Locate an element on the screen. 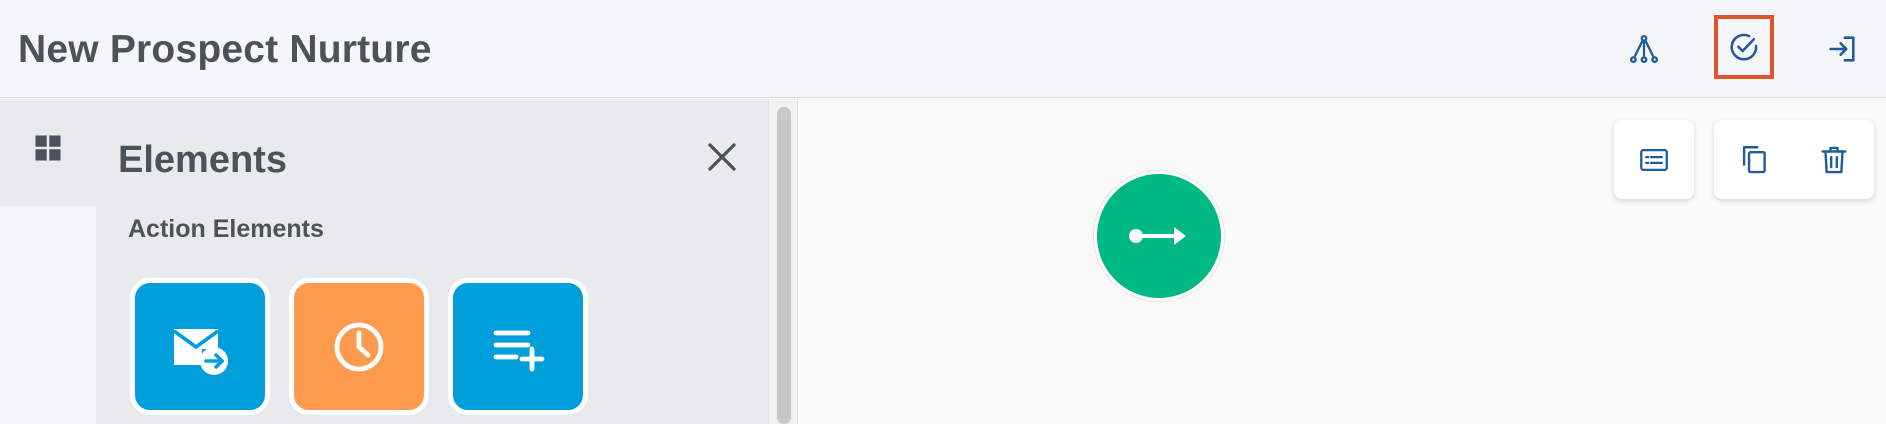 Image resolution: width=1886 pixels, height=424 pixels. duplicate-button is located at coordinates (1754, 159).